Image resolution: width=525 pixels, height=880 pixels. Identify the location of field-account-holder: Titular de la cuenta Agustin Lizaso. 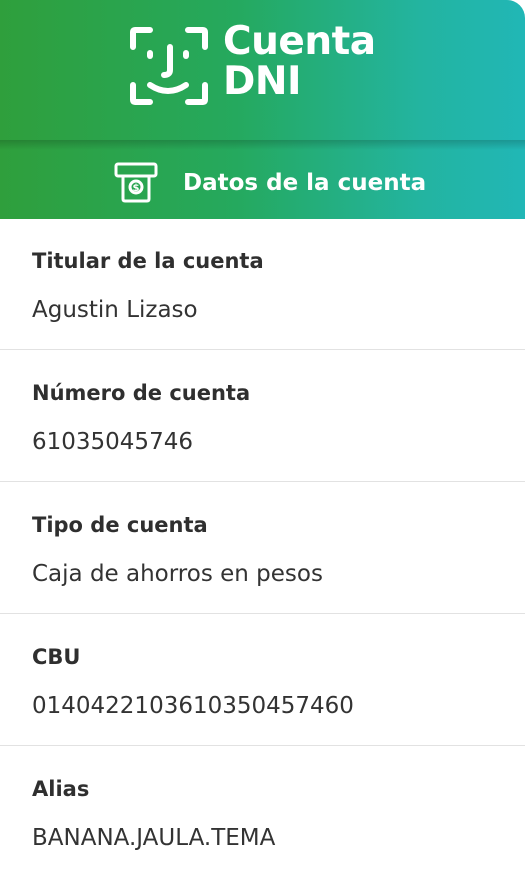
(262, 284).